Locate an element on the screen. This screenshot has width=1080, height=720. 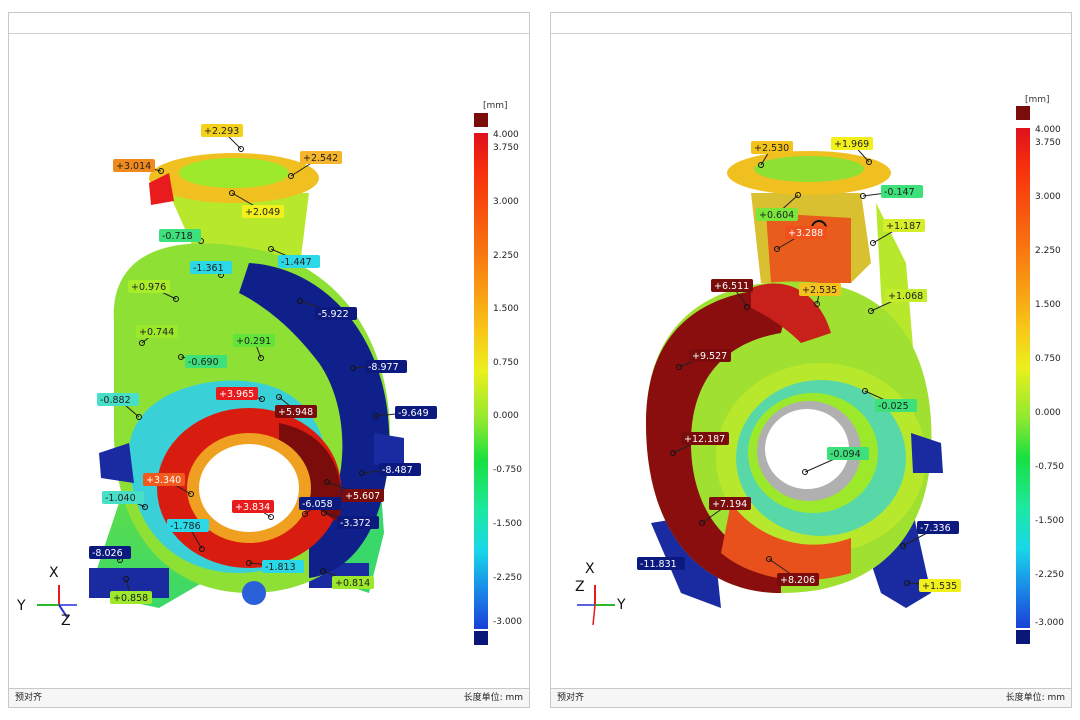
right-tick: -0.750 is located at coordinates (1050, 467).